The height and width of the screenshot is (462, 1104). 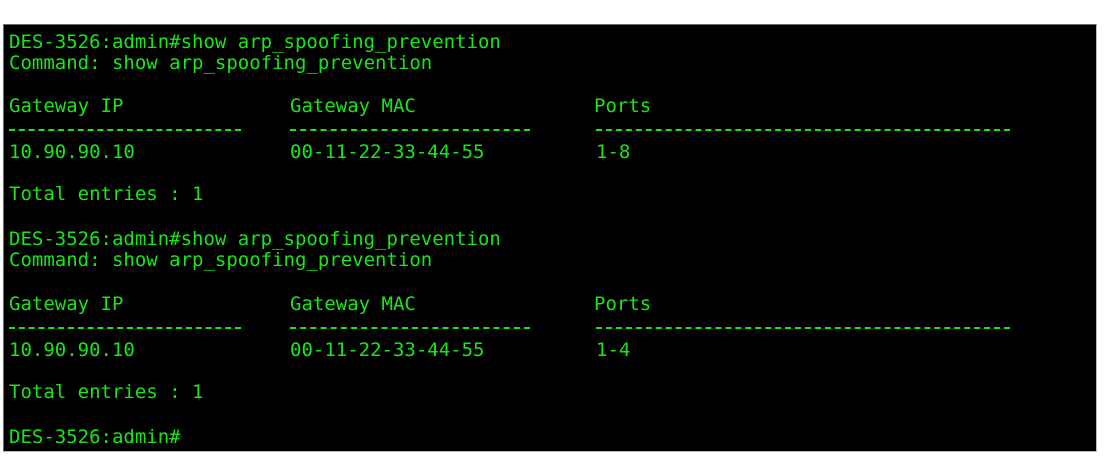 I want to click on final-prompt: DES-3526:admin#, so click(x=95, y=437).